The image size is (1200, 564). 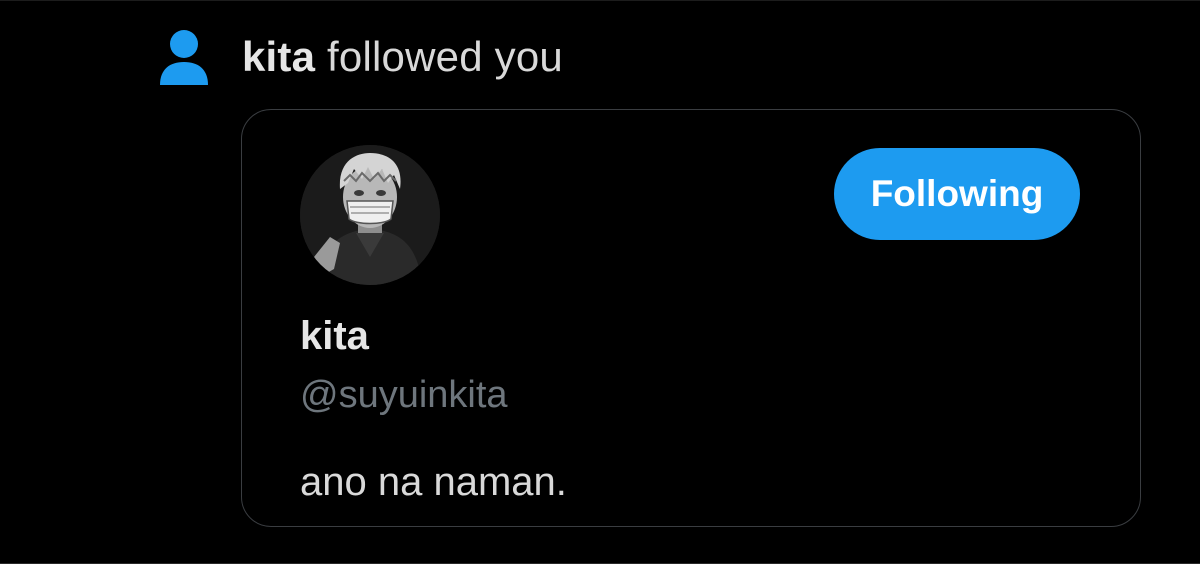 I want to click on avatar-image, so click(x=370, y=215).